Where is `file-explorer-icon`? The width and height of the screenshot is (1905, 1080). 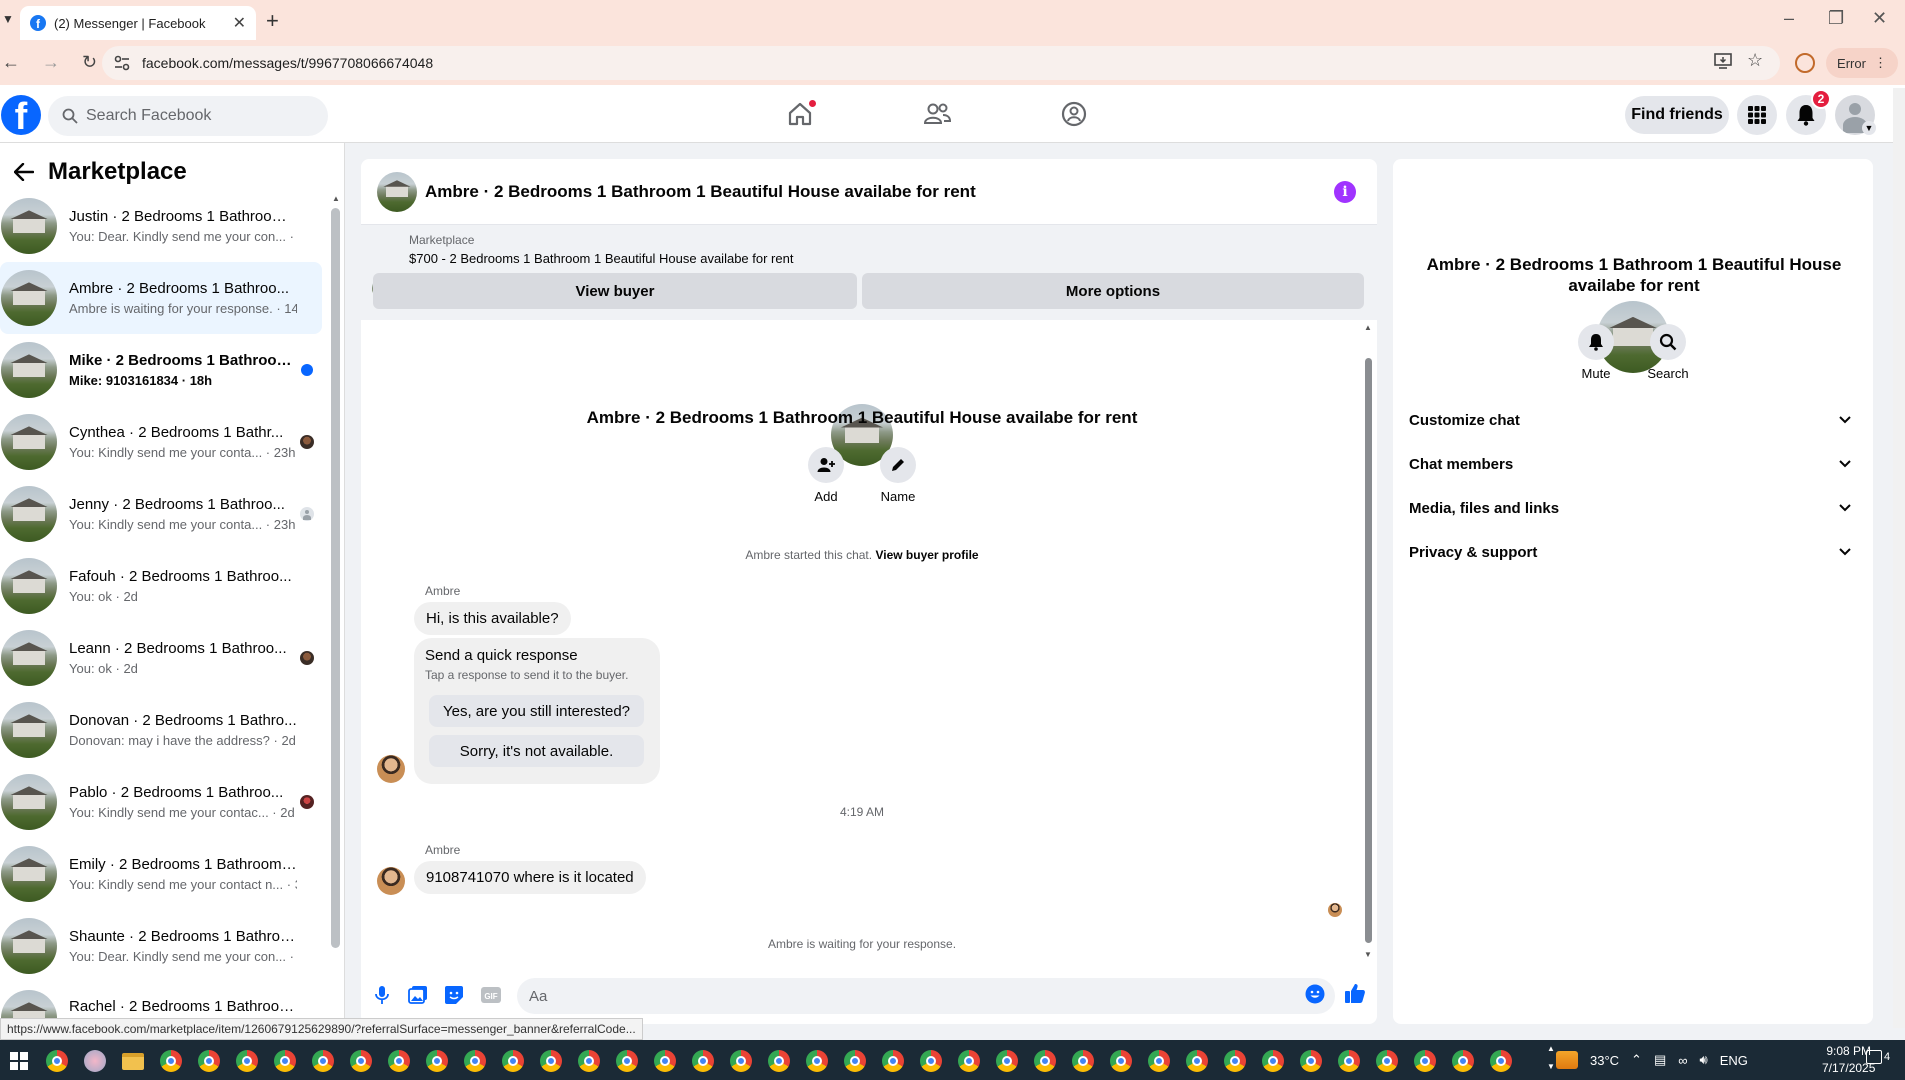
file-explorer-icon is located at coordinates (133, 1061).